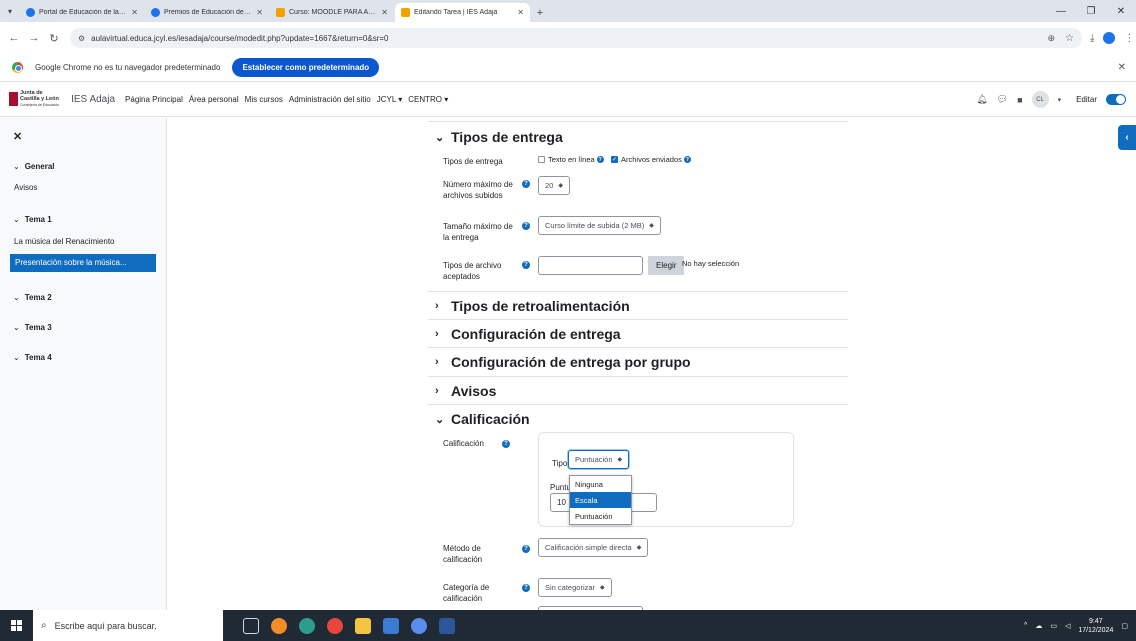  I want to click on edge-icon, so click(307, 625).